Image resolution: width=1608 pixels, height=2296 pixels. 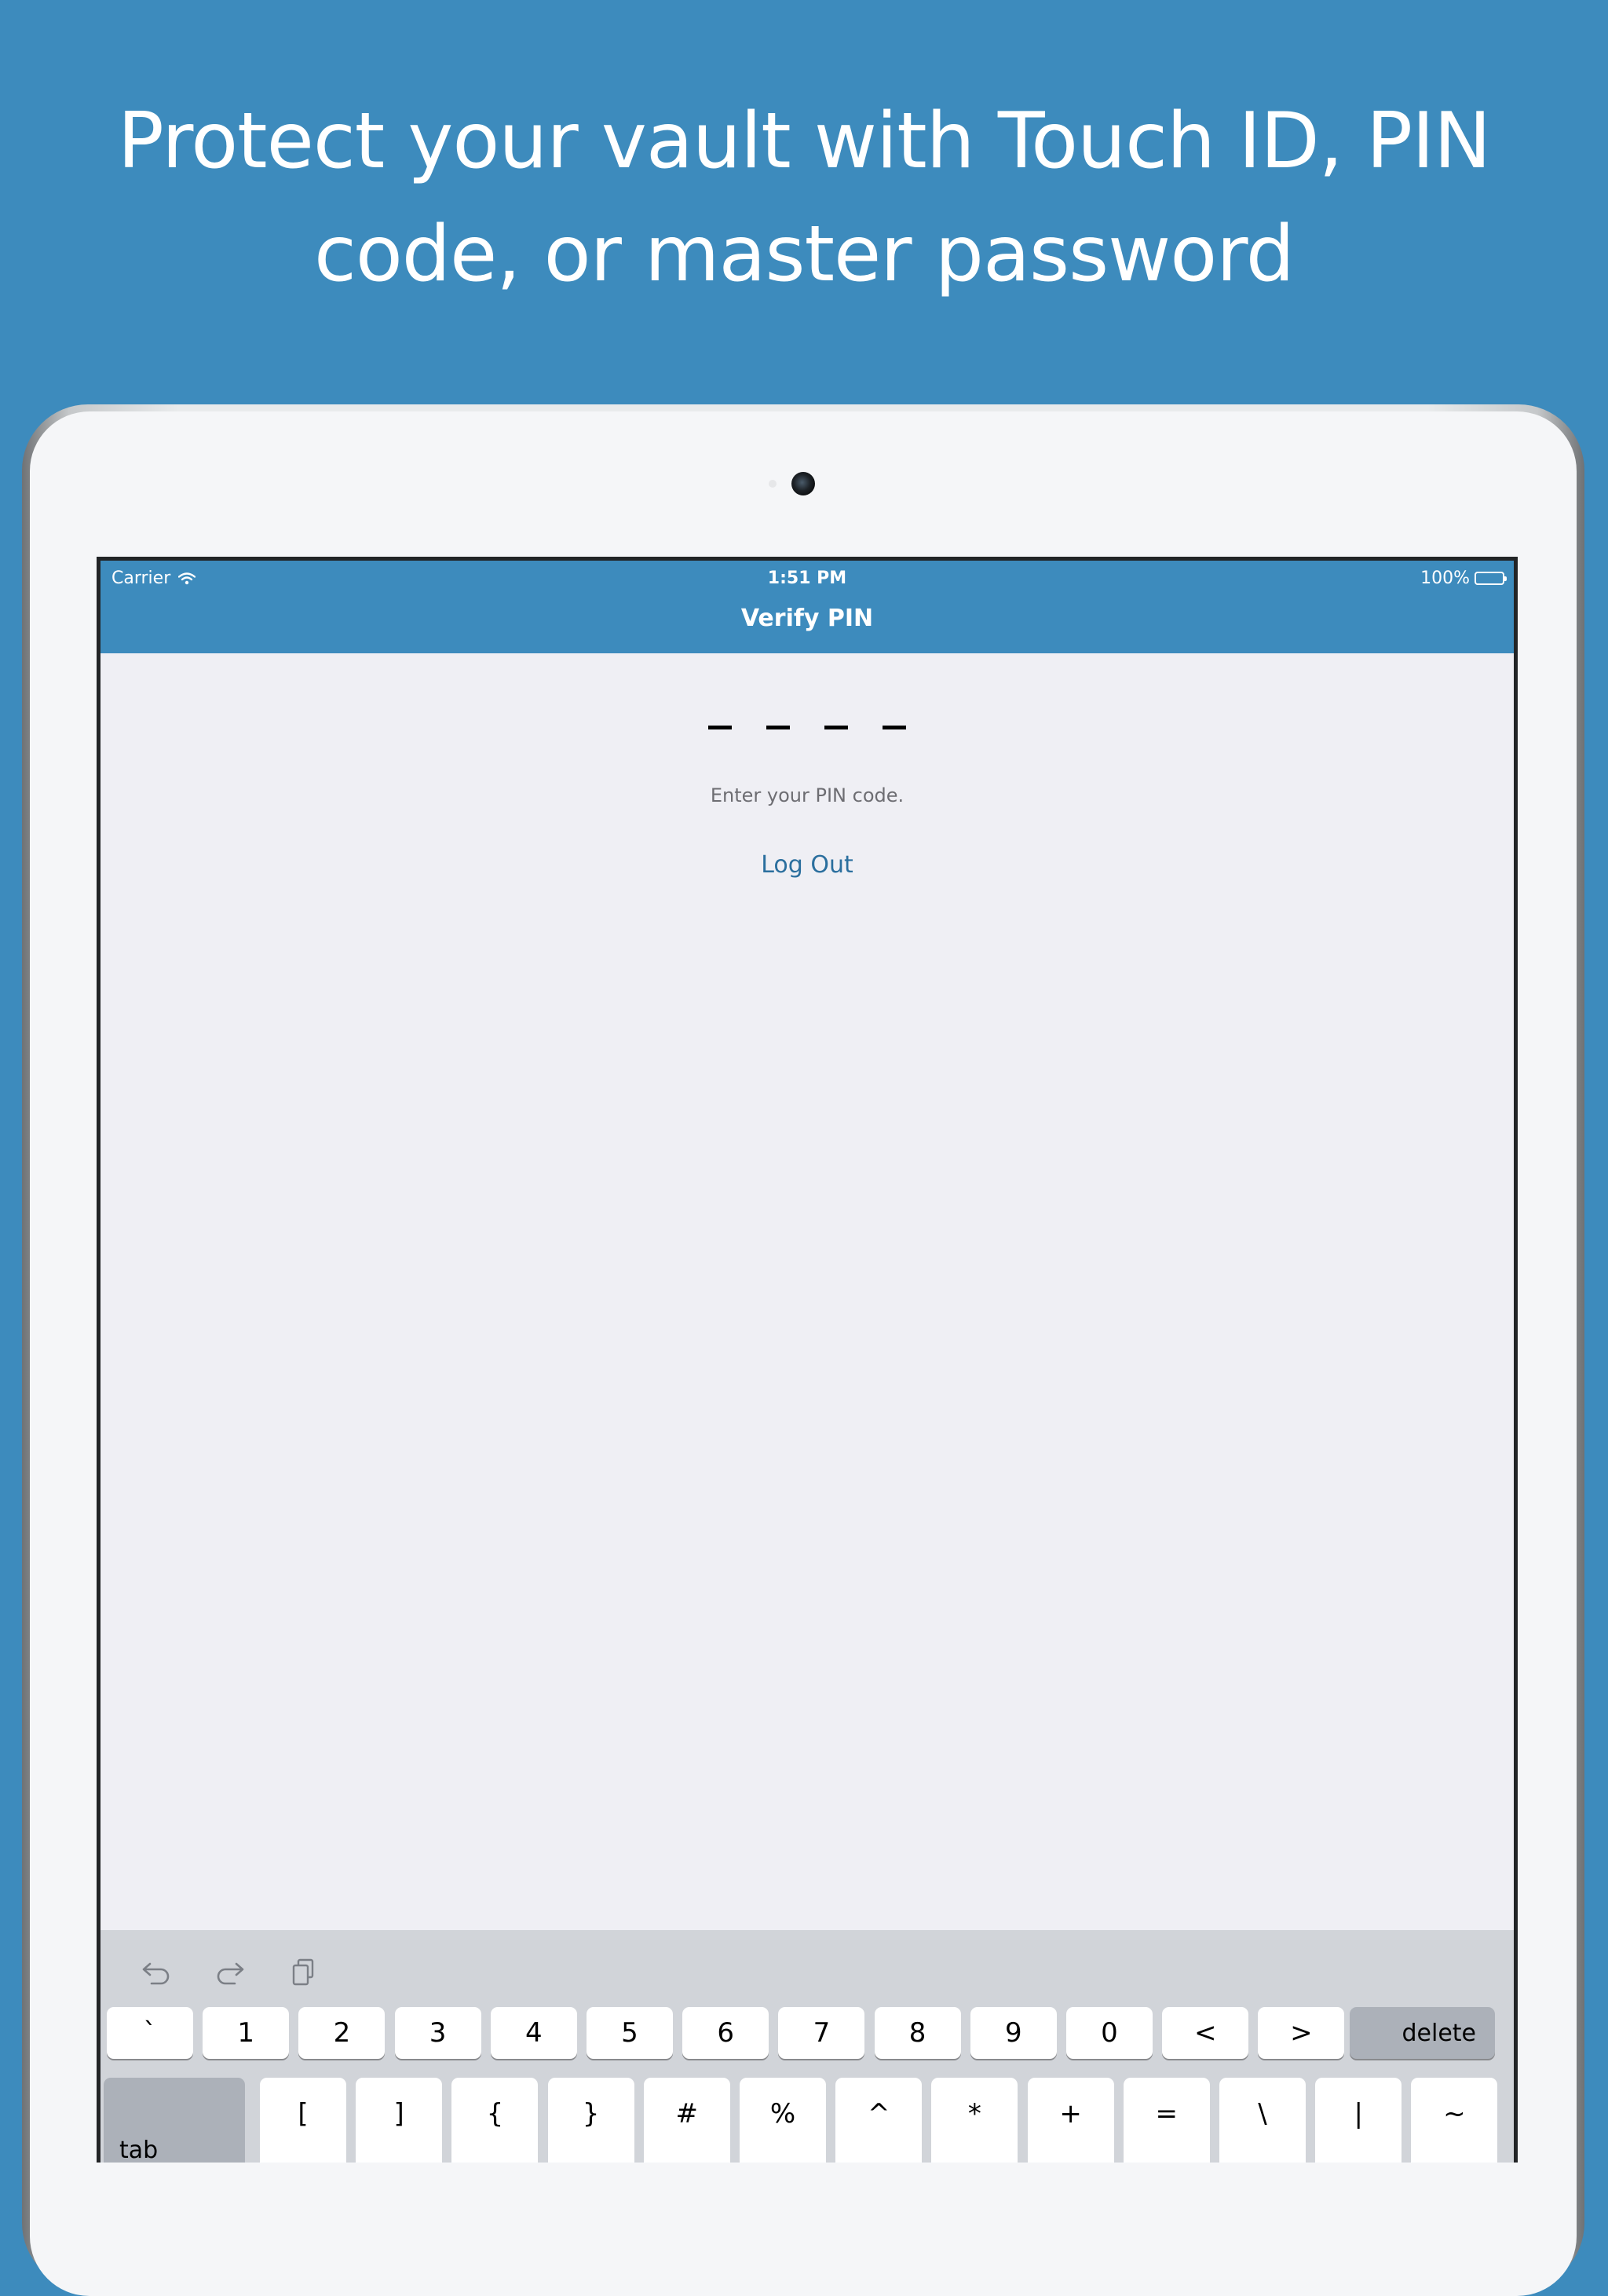 What do you see at coordinates (807, 865) in the screenshot?
I see `log-out-button: Log Out` at bounding box center [807, 865].